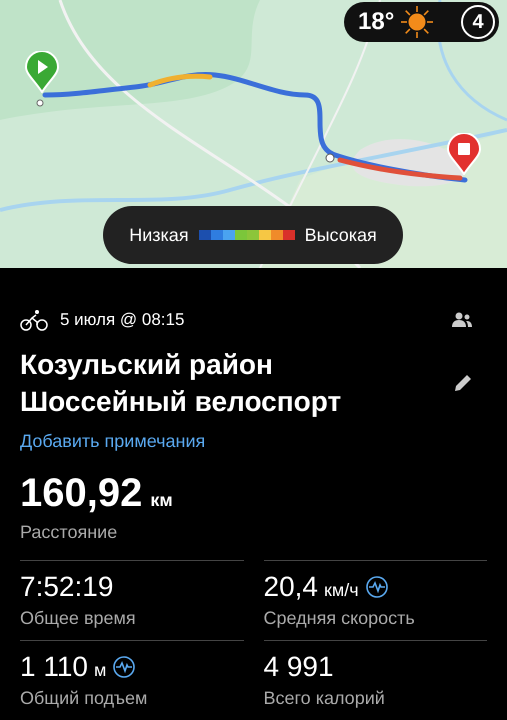  What do you see at coordinates (181, 402) in the screenshot?
I see `activity-title: Шоссейный велоспорт` at bounding box center [181, 402].